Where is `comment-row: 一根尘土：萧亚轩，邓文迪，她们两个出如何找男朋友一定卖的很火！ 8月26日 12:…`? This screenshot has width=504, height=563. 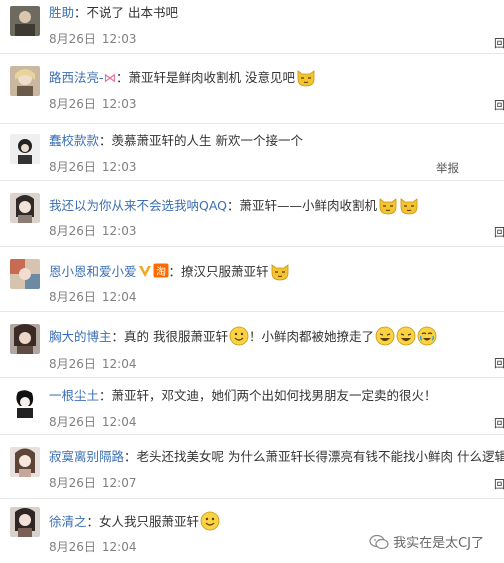 comment-row: 一根尘土：萧亚轩，邓文迪，她们两个出如何找男朋友一定卖的很火！ 8月26日 12:… is located at coordinates (252, 406).